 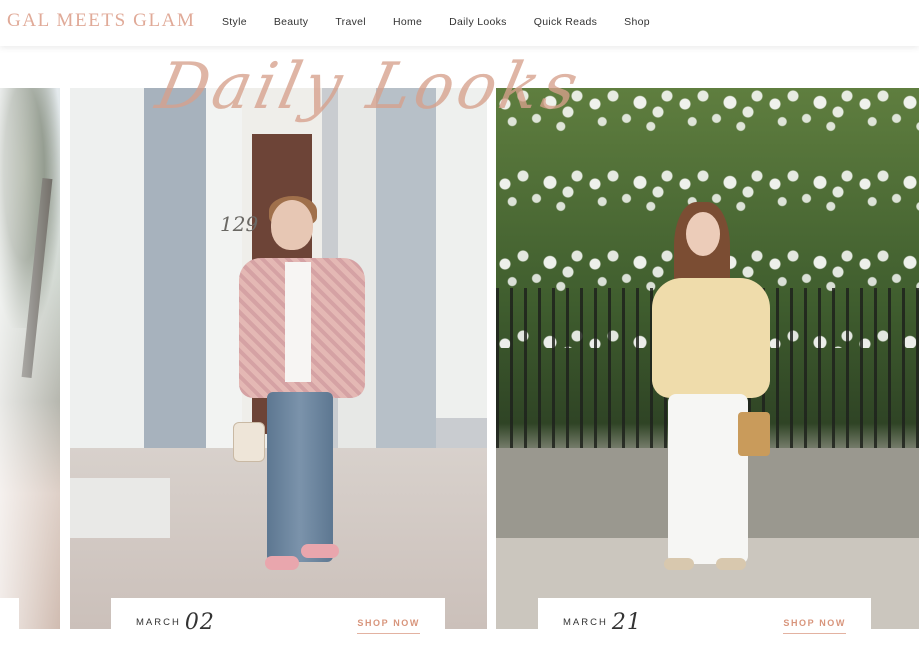 I want to click on column-shape, so click(x=107, y=298).